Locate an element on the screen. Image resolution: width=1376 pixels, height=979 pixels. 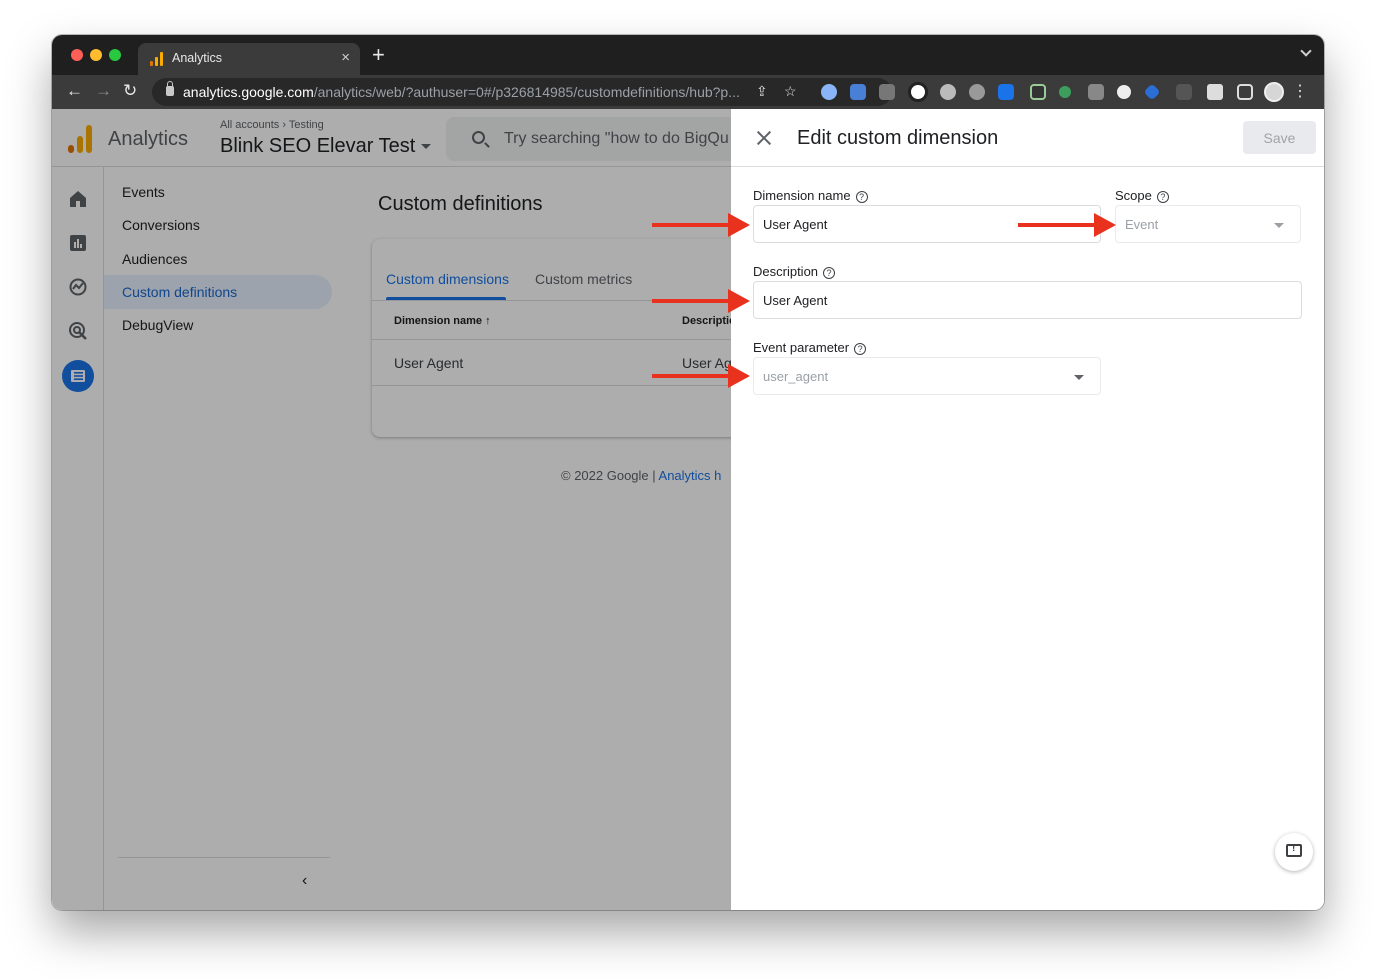
puzzle-extensions-icon is located at coordinates (1215, 92).